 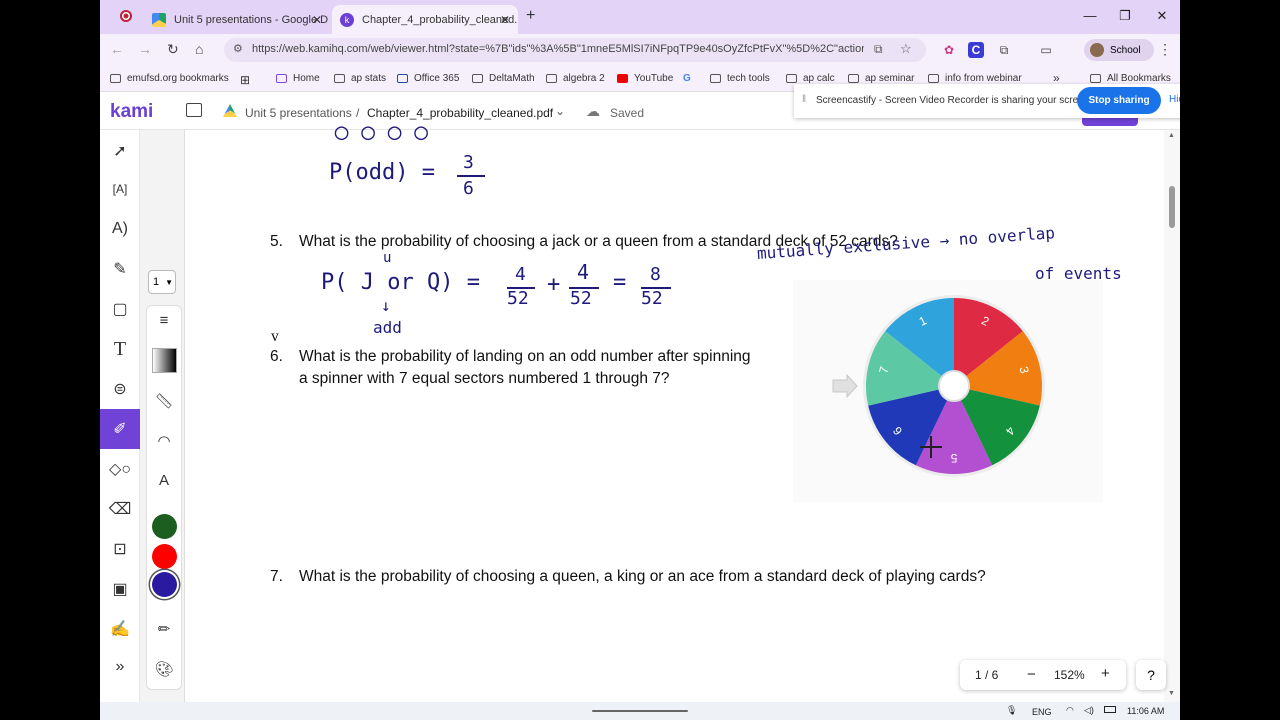 I want to click on volume-icon: ◁), so click(x=1089, y=710).